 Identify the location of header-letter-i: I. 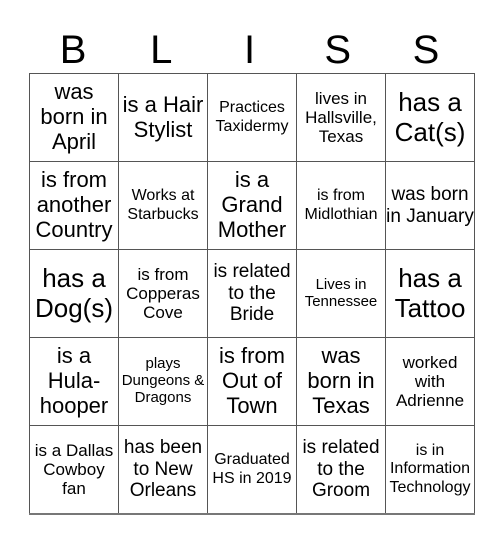
(249, 50).